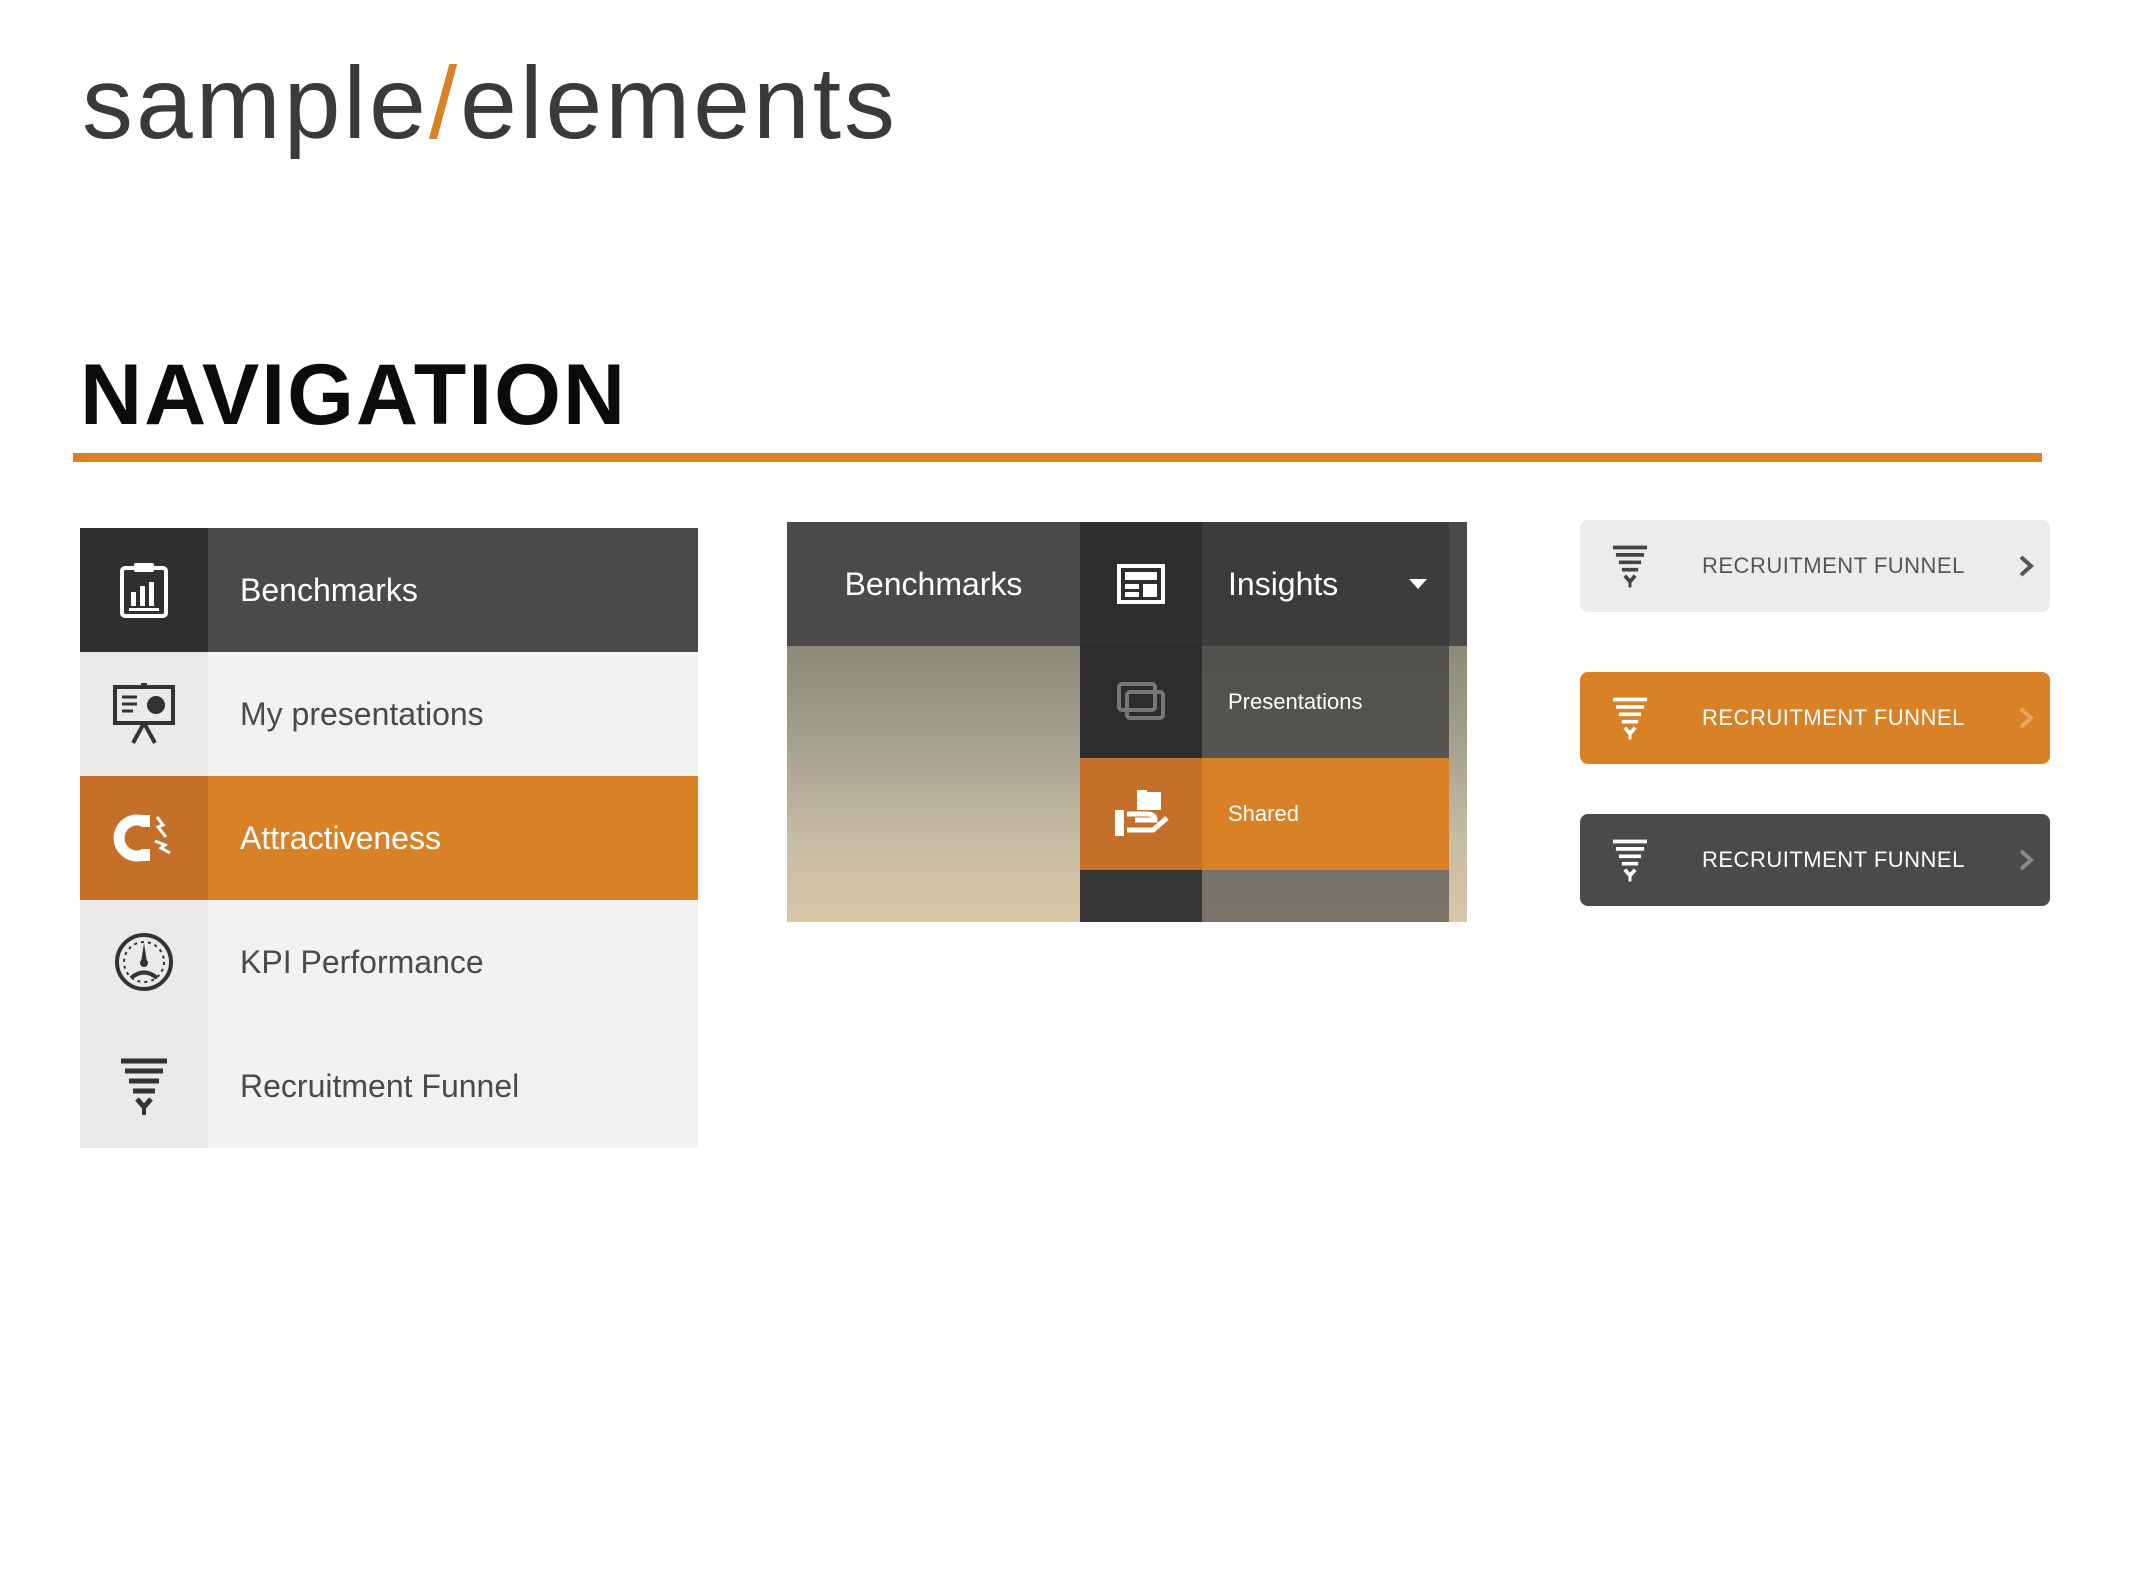  Describe the element at coordinates (1295, 701) in the screenshot. I see `dropdown-item-label: Presentations` at that location.